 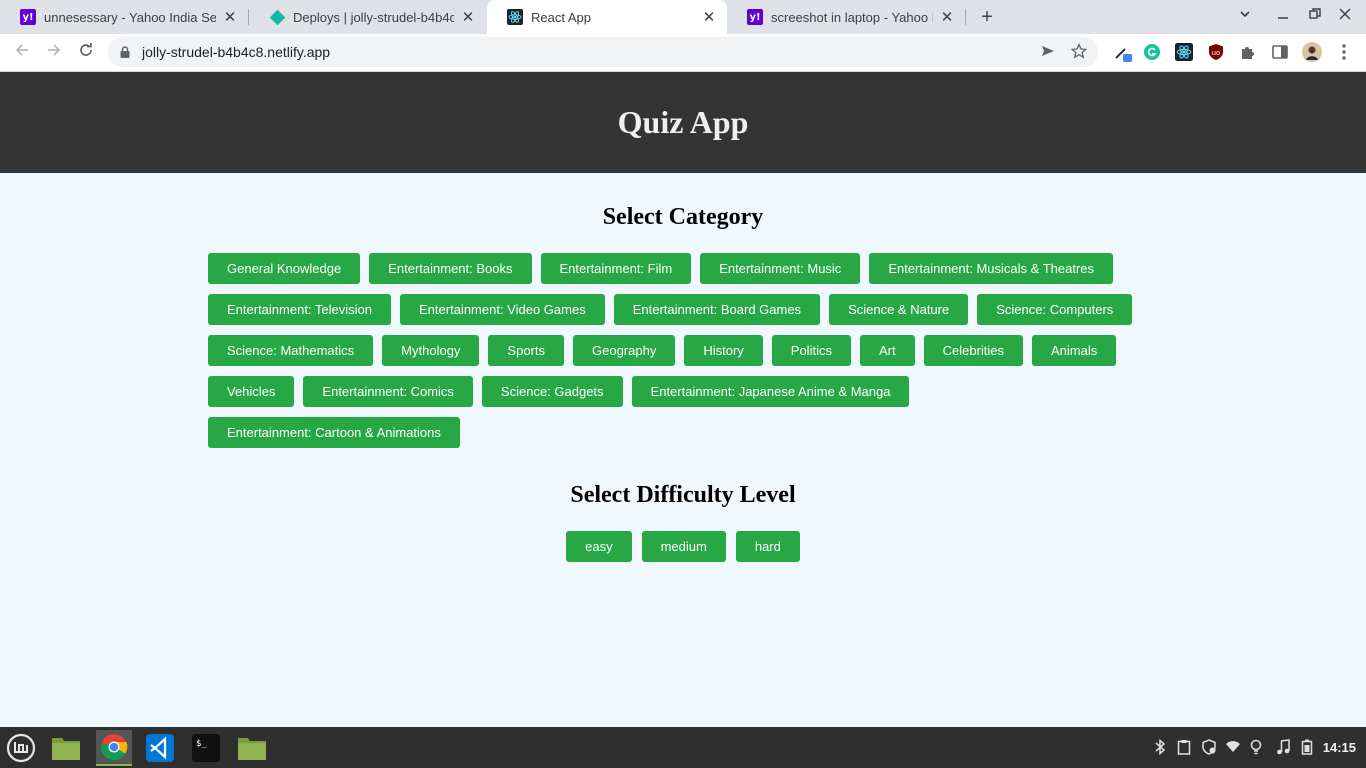 I want to click on category-button-television: Entertainment: Television, so click(x=300, y=309).